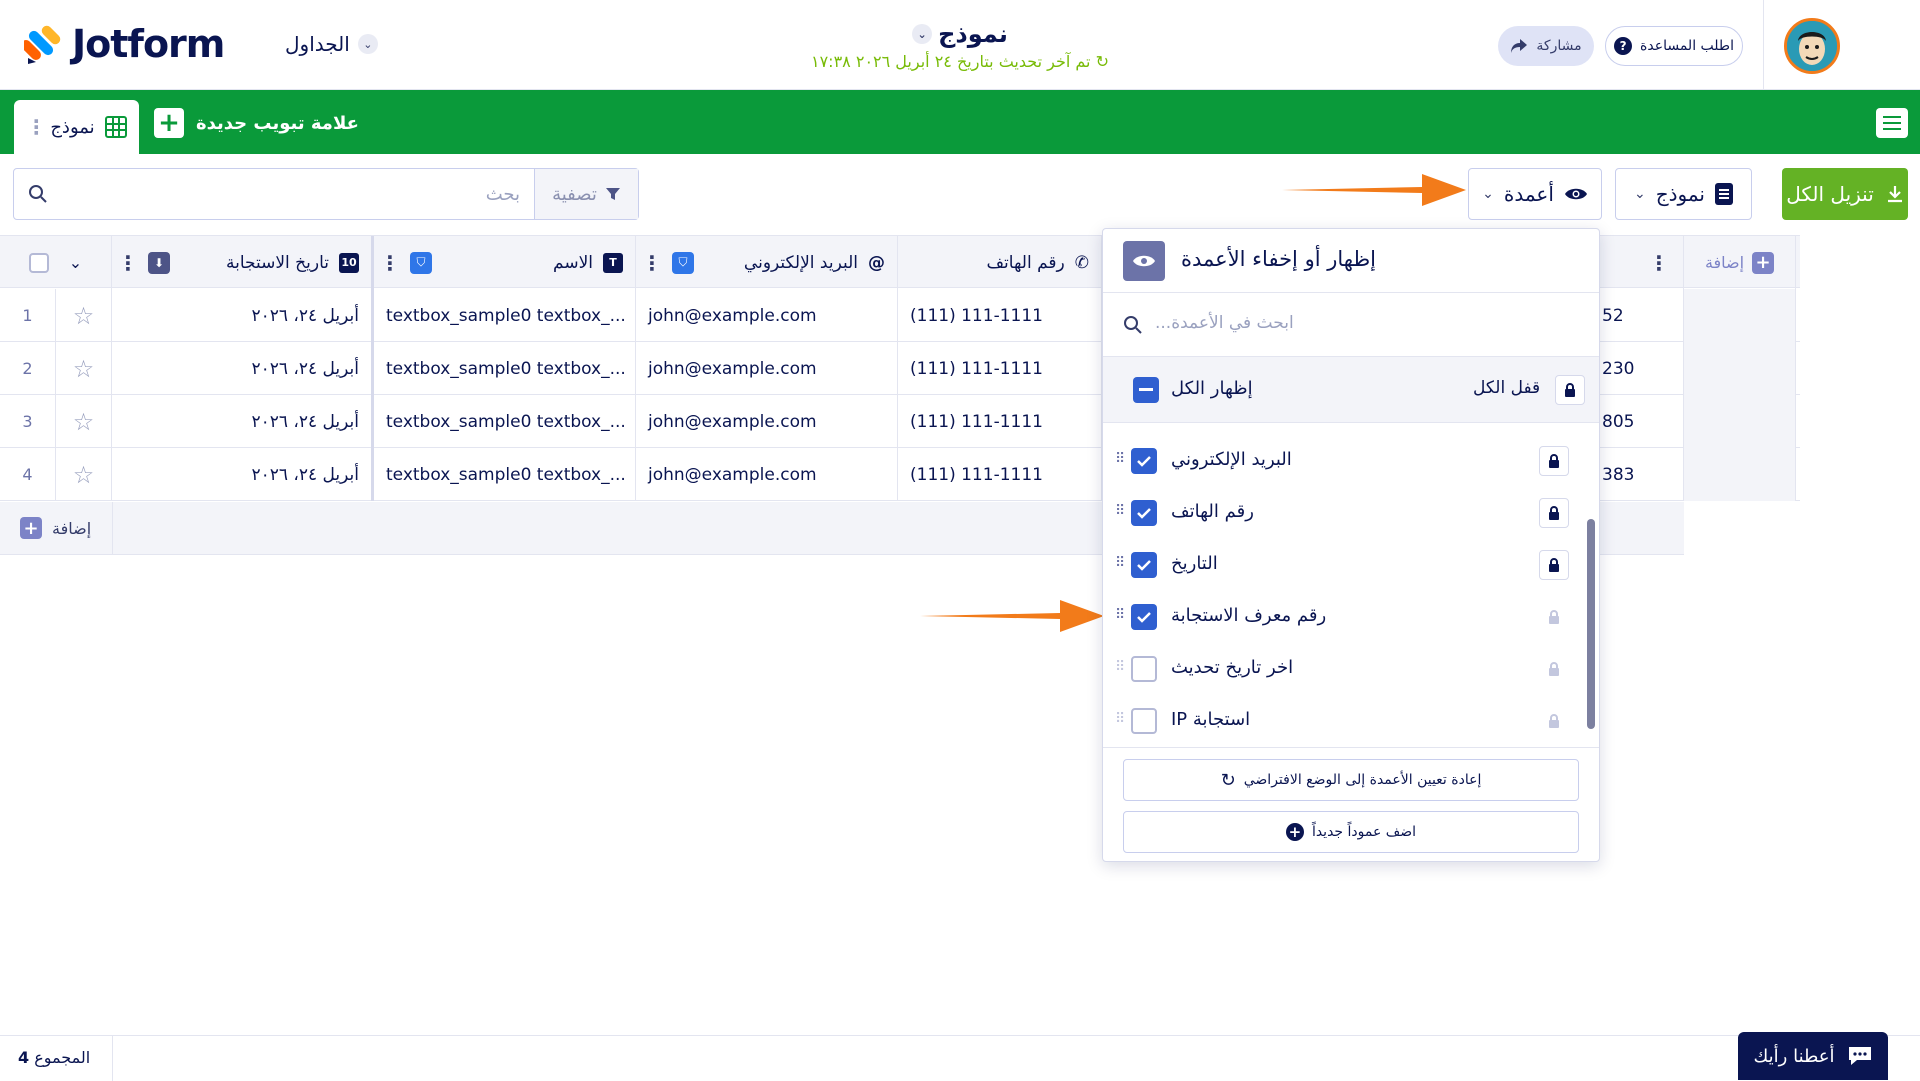  I want to click on cell-id: 805, so click(1642, 421).